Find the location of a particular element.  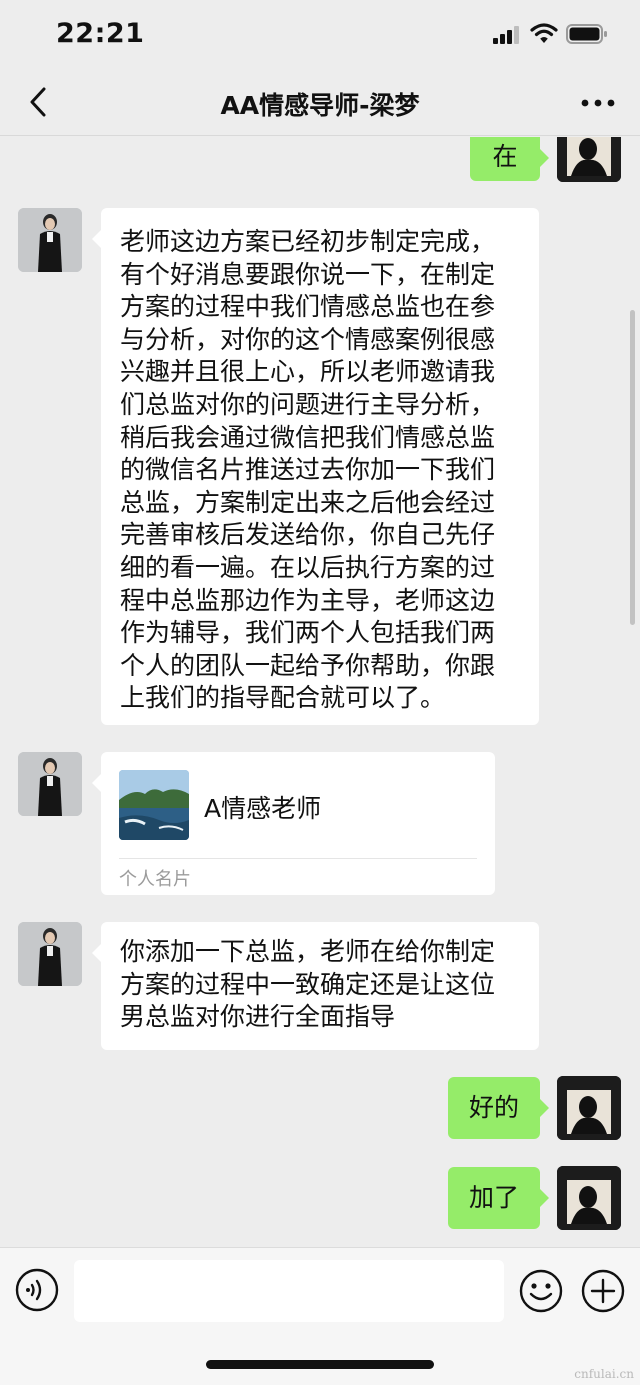

message-bubble-outgoing: 加了 is located at coordinates (498, 1198).